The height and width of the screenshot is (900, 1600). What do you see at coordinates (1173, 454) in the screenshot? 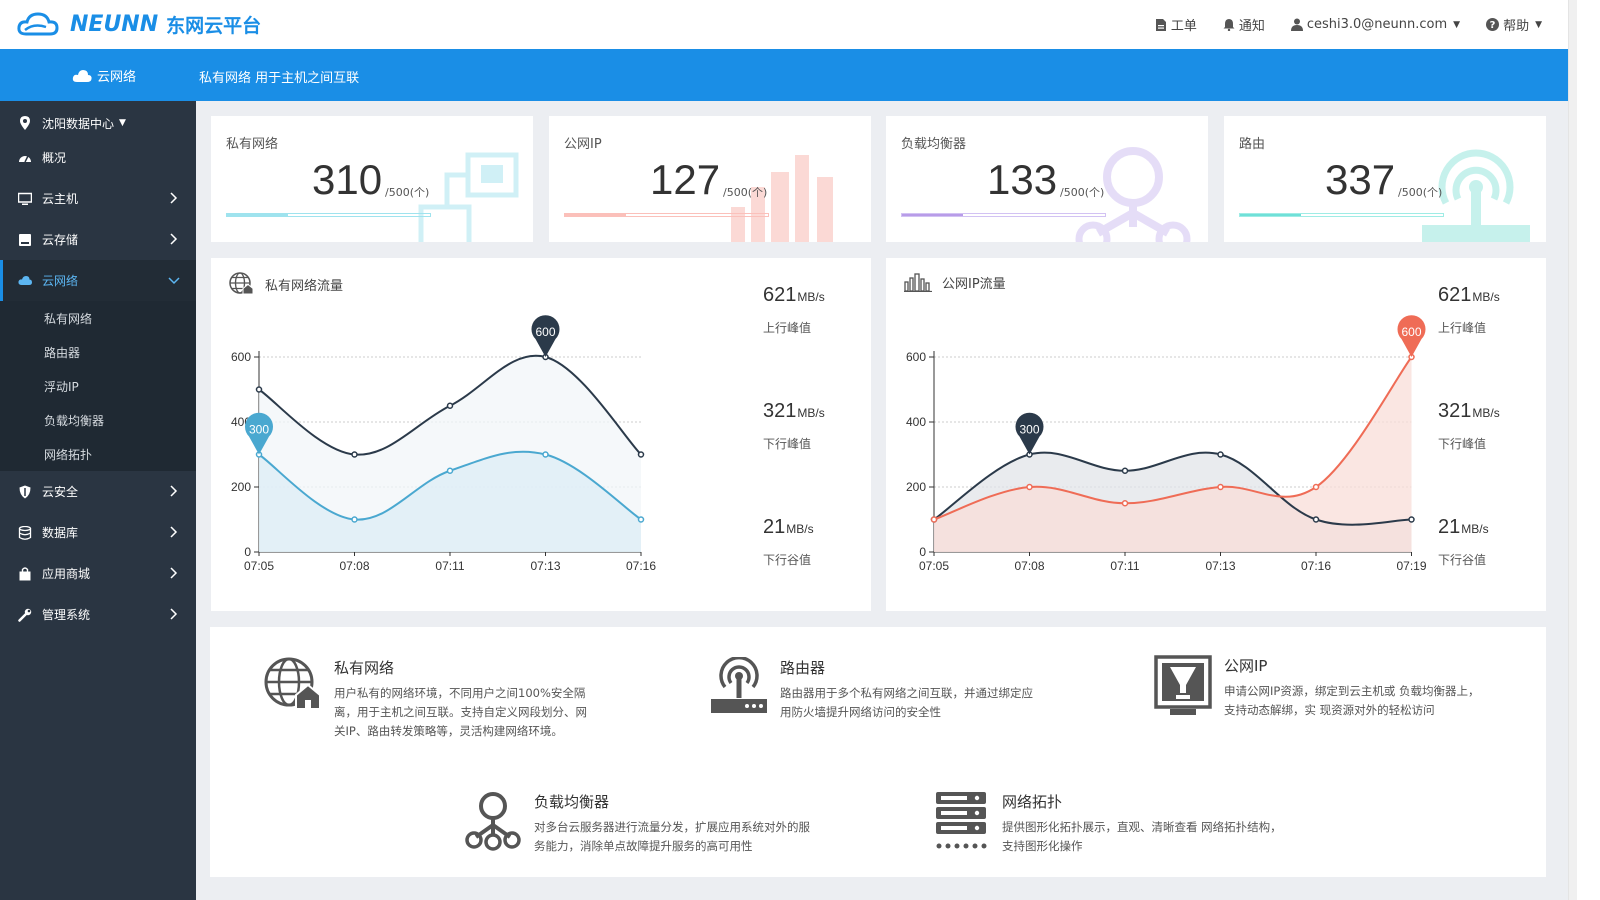
I see `series-area` at bounding box center [1173, 454].